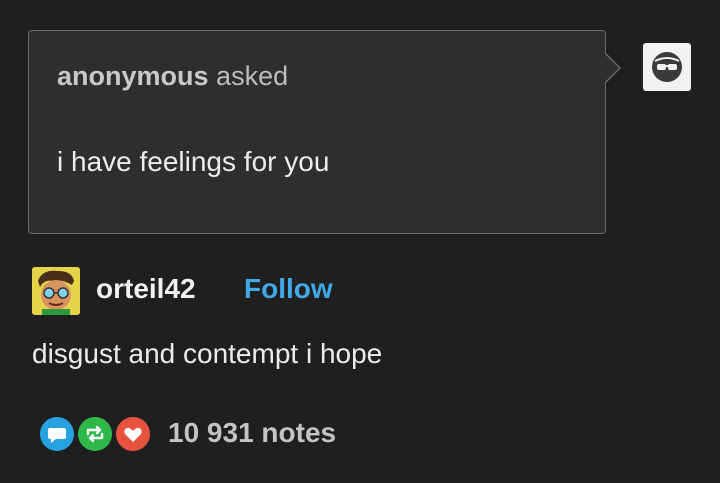 The width and height of the screenshot is (720, 483). I want to click on notes-count: 10 931 notes, so click(252, 433).